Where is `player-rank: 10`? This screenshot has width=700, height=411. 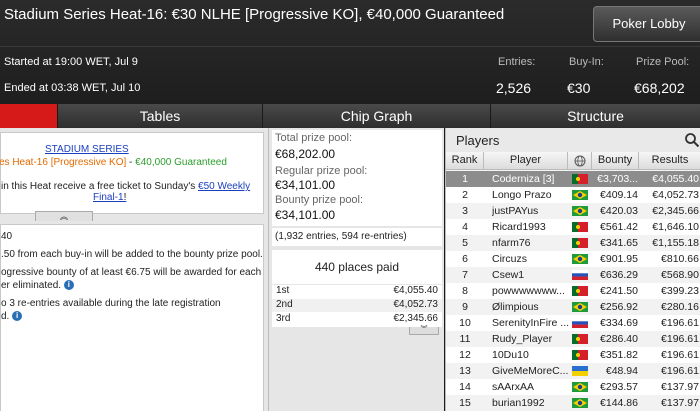 player-rank: 10 is located at coordinates (465, 323).